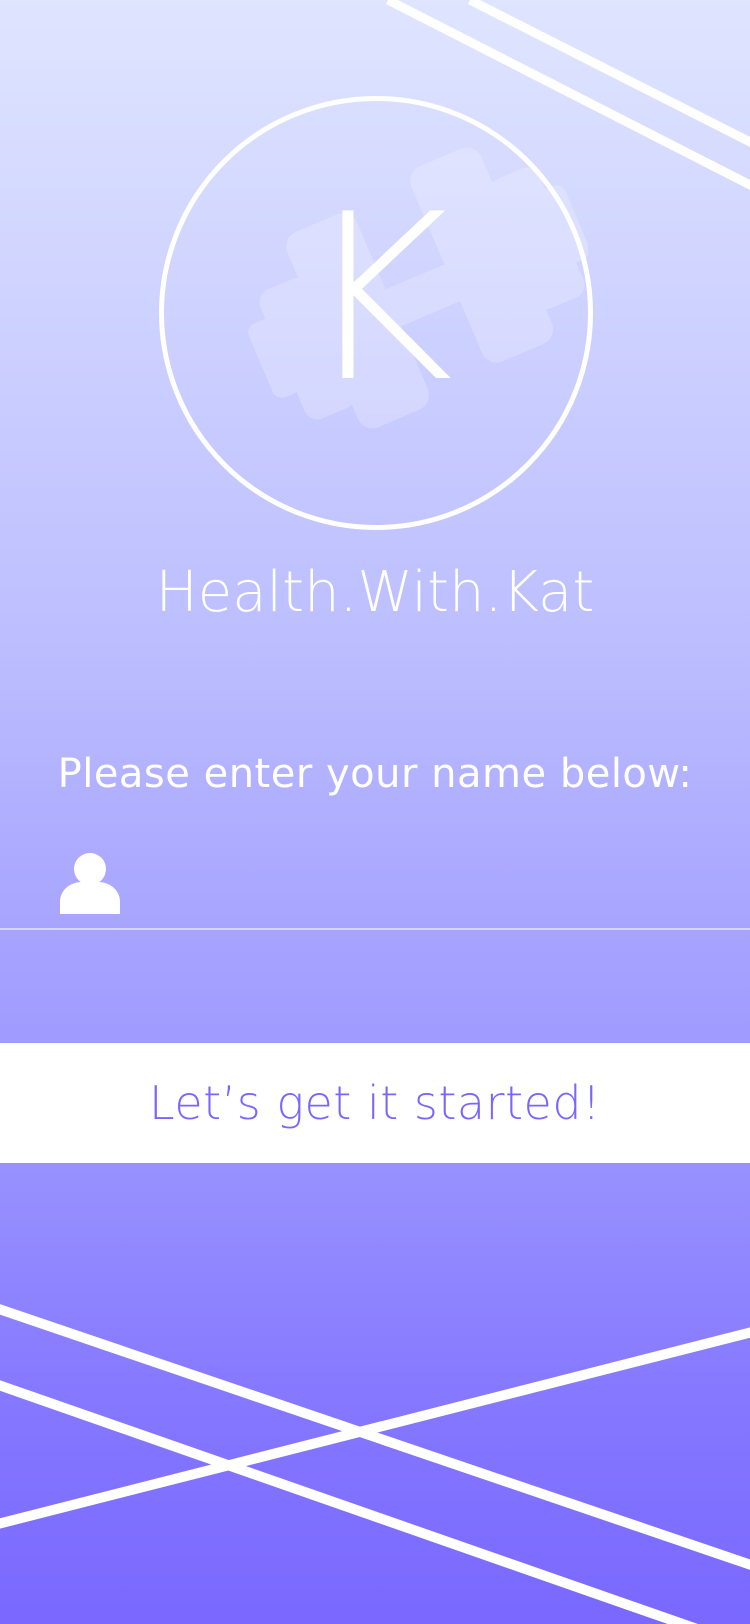  What do you see at coordinates (375, 592) in the screenshot?
I see `app-title: Health.With.Kat` at bounding box center [375, 592].